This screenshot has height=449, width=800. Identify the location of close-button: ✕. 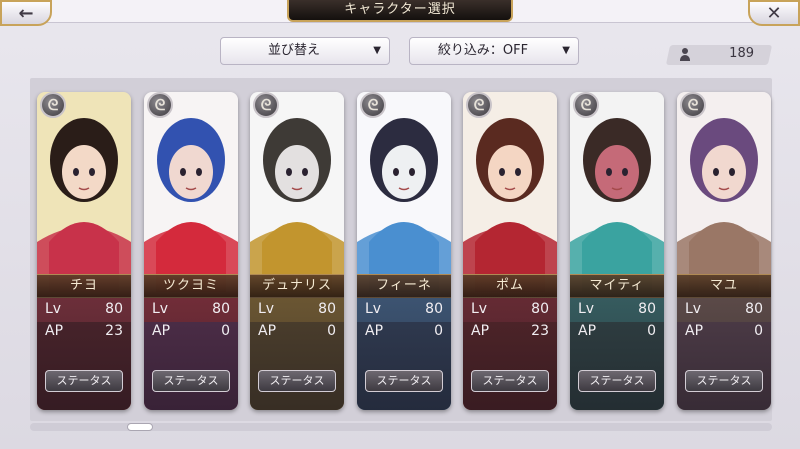
(774, 13).